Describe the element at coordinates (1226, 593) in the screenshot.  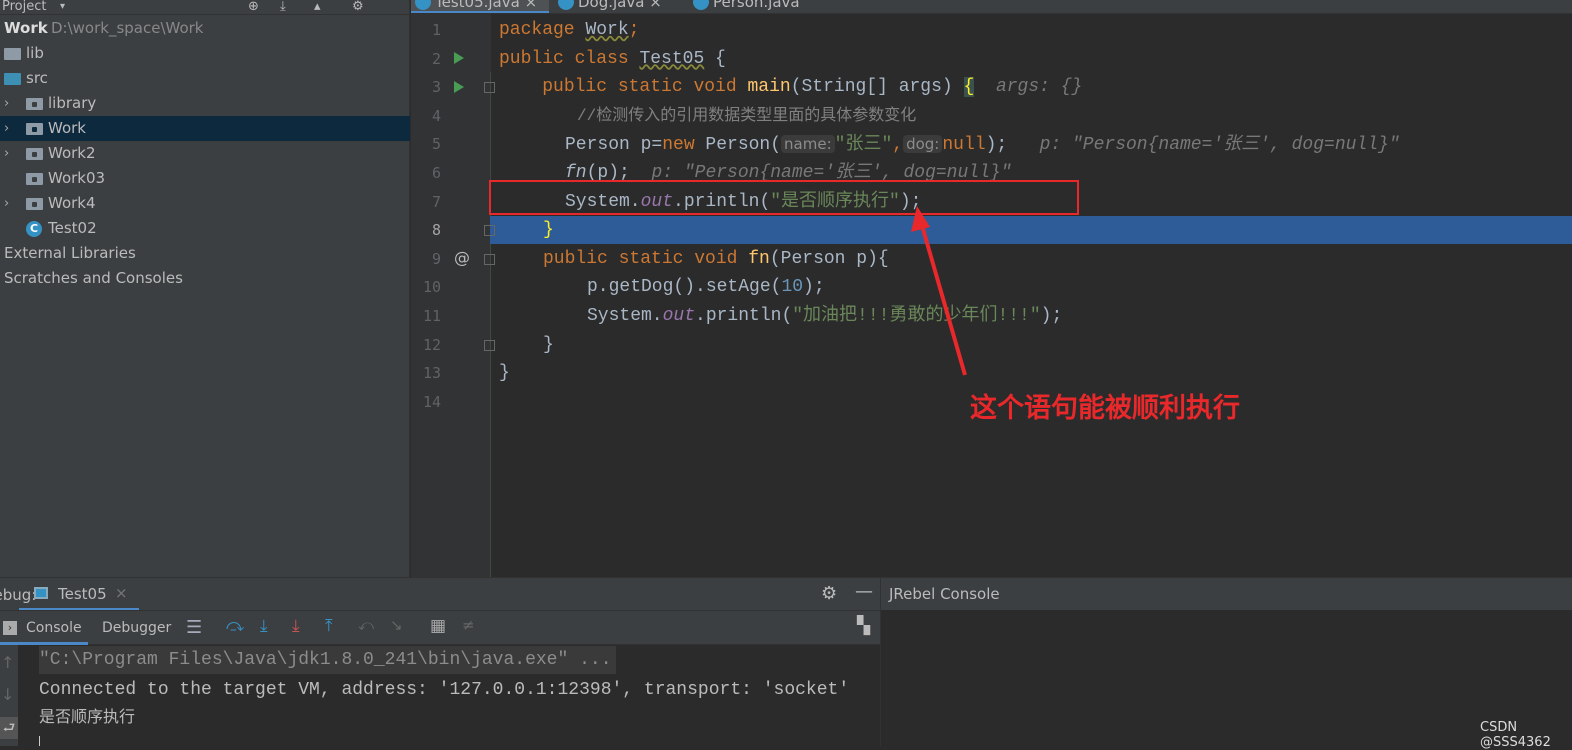
I see `jrebel-console-header: JRebel Console` at that location.